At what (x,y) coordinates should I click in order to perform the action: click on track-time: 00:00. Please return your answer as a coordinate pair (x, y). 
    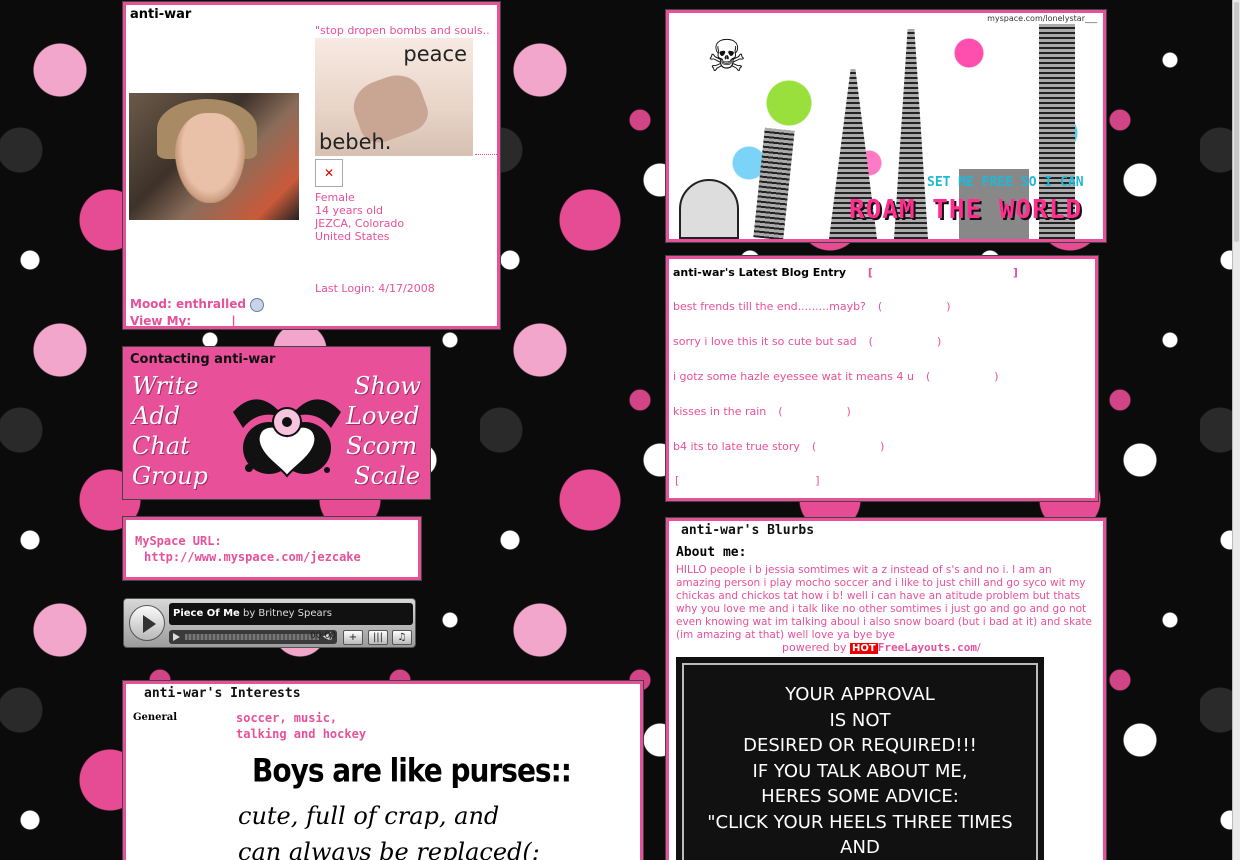
    Looking at the image, I should click on (323, 636).